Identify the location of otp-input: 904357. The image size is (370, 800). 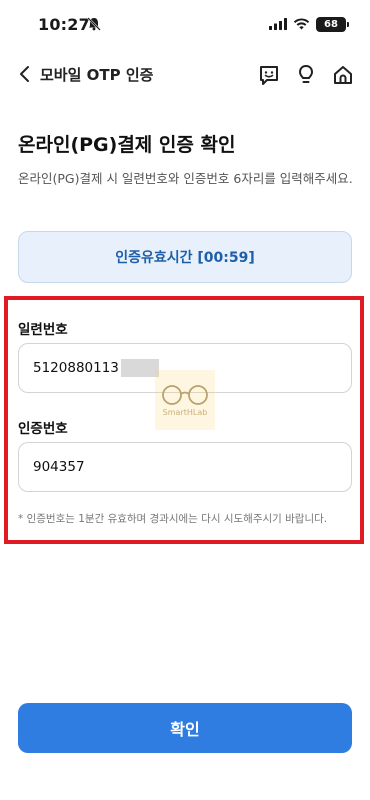
(185, 467).